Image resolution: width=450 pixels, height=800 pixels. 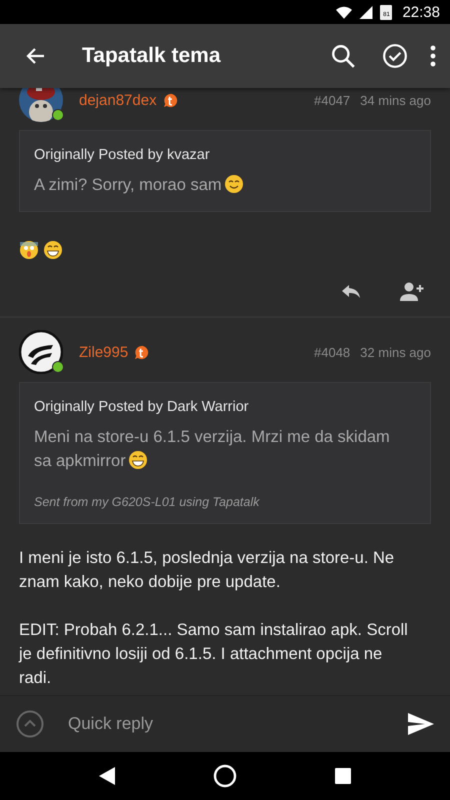 I want to click on more-icon, so click(x=433, y=56).